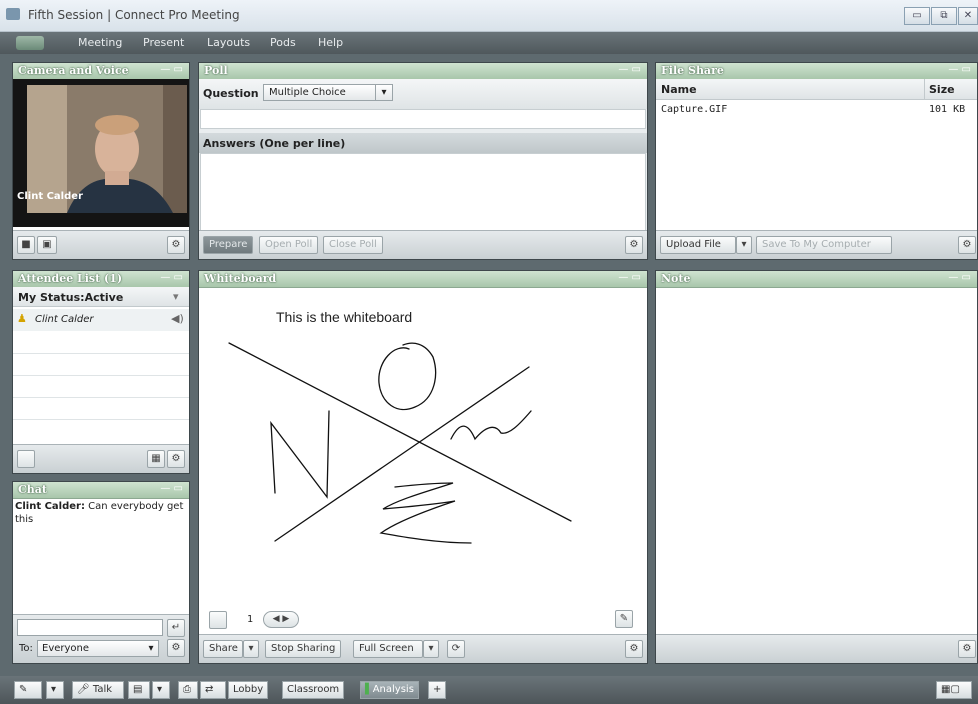 The width and height of the screenshot is (978, 704). I want to click on camera-video: Clint Calder, so click(101, 153).